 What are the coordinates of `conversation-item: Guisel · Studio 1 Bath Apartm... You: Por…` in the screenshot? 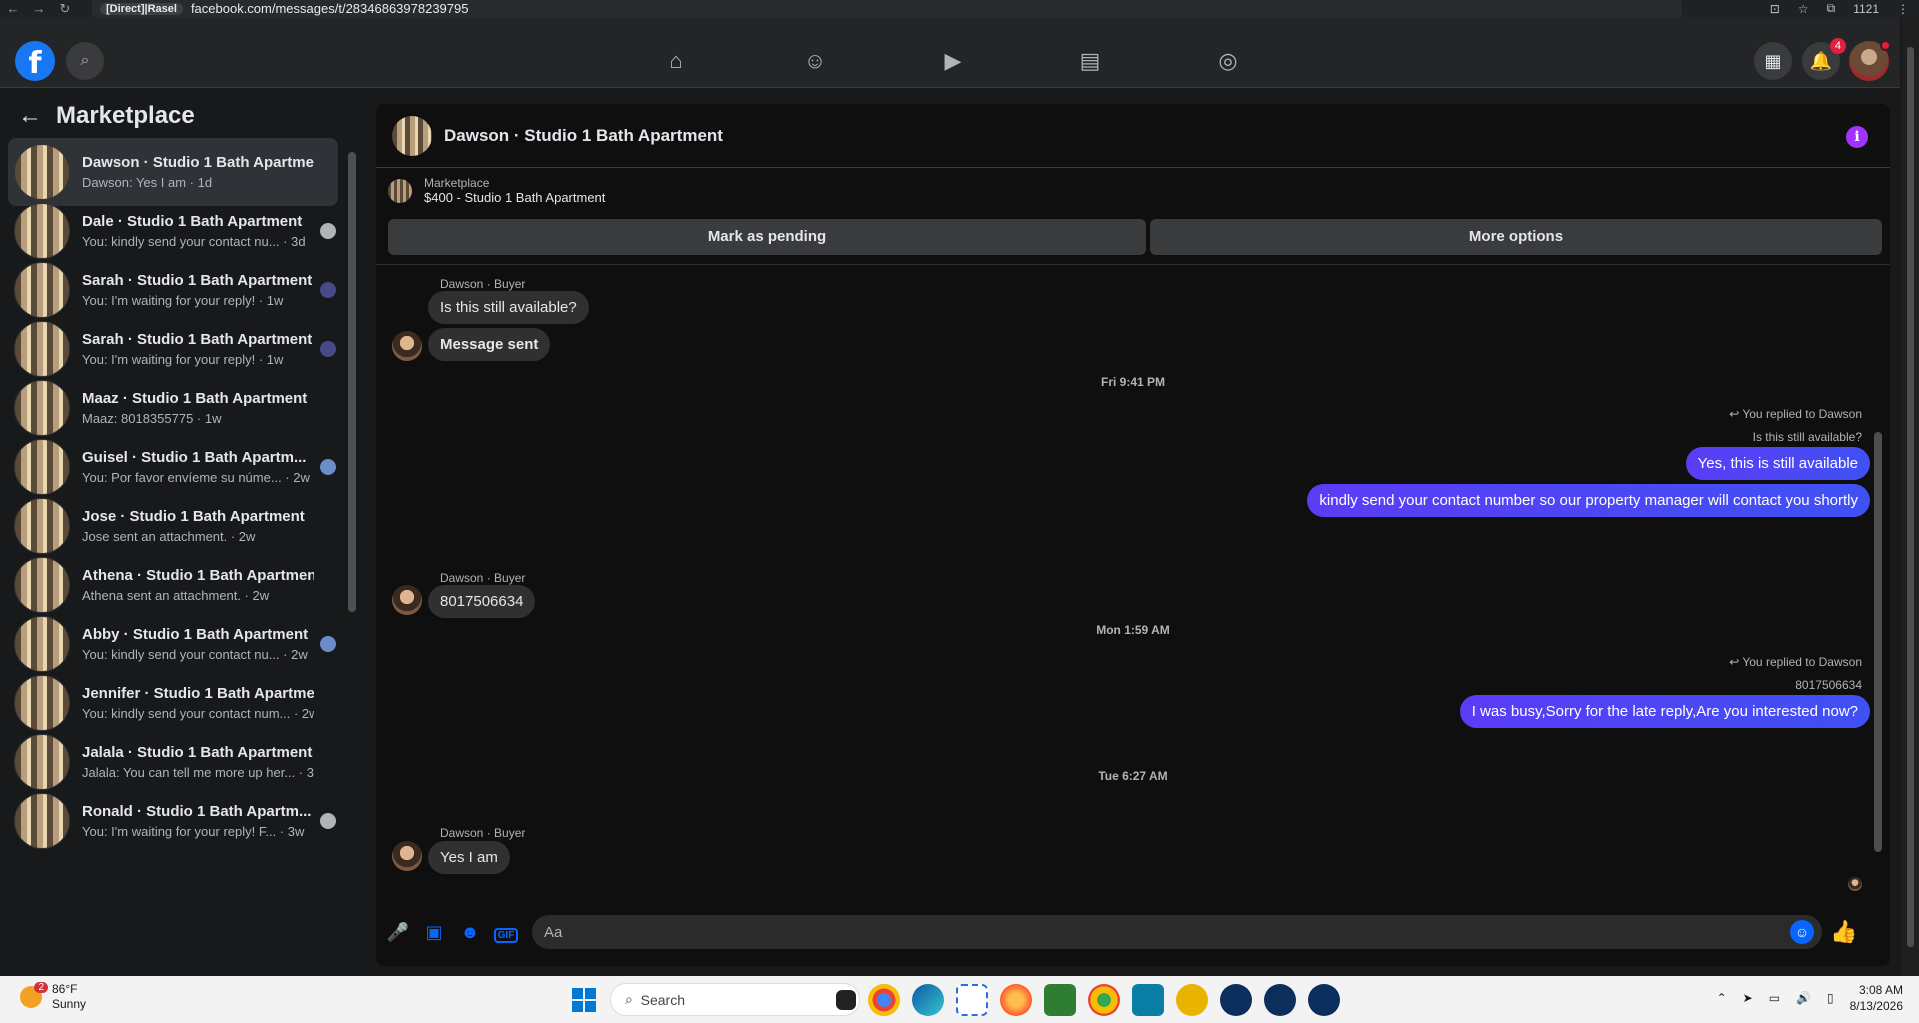 It's located at (173, 467).